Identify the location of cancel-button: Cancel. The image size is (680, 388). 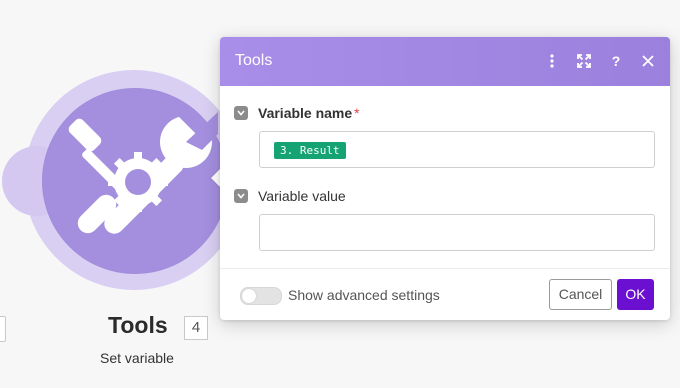
(580, 294).